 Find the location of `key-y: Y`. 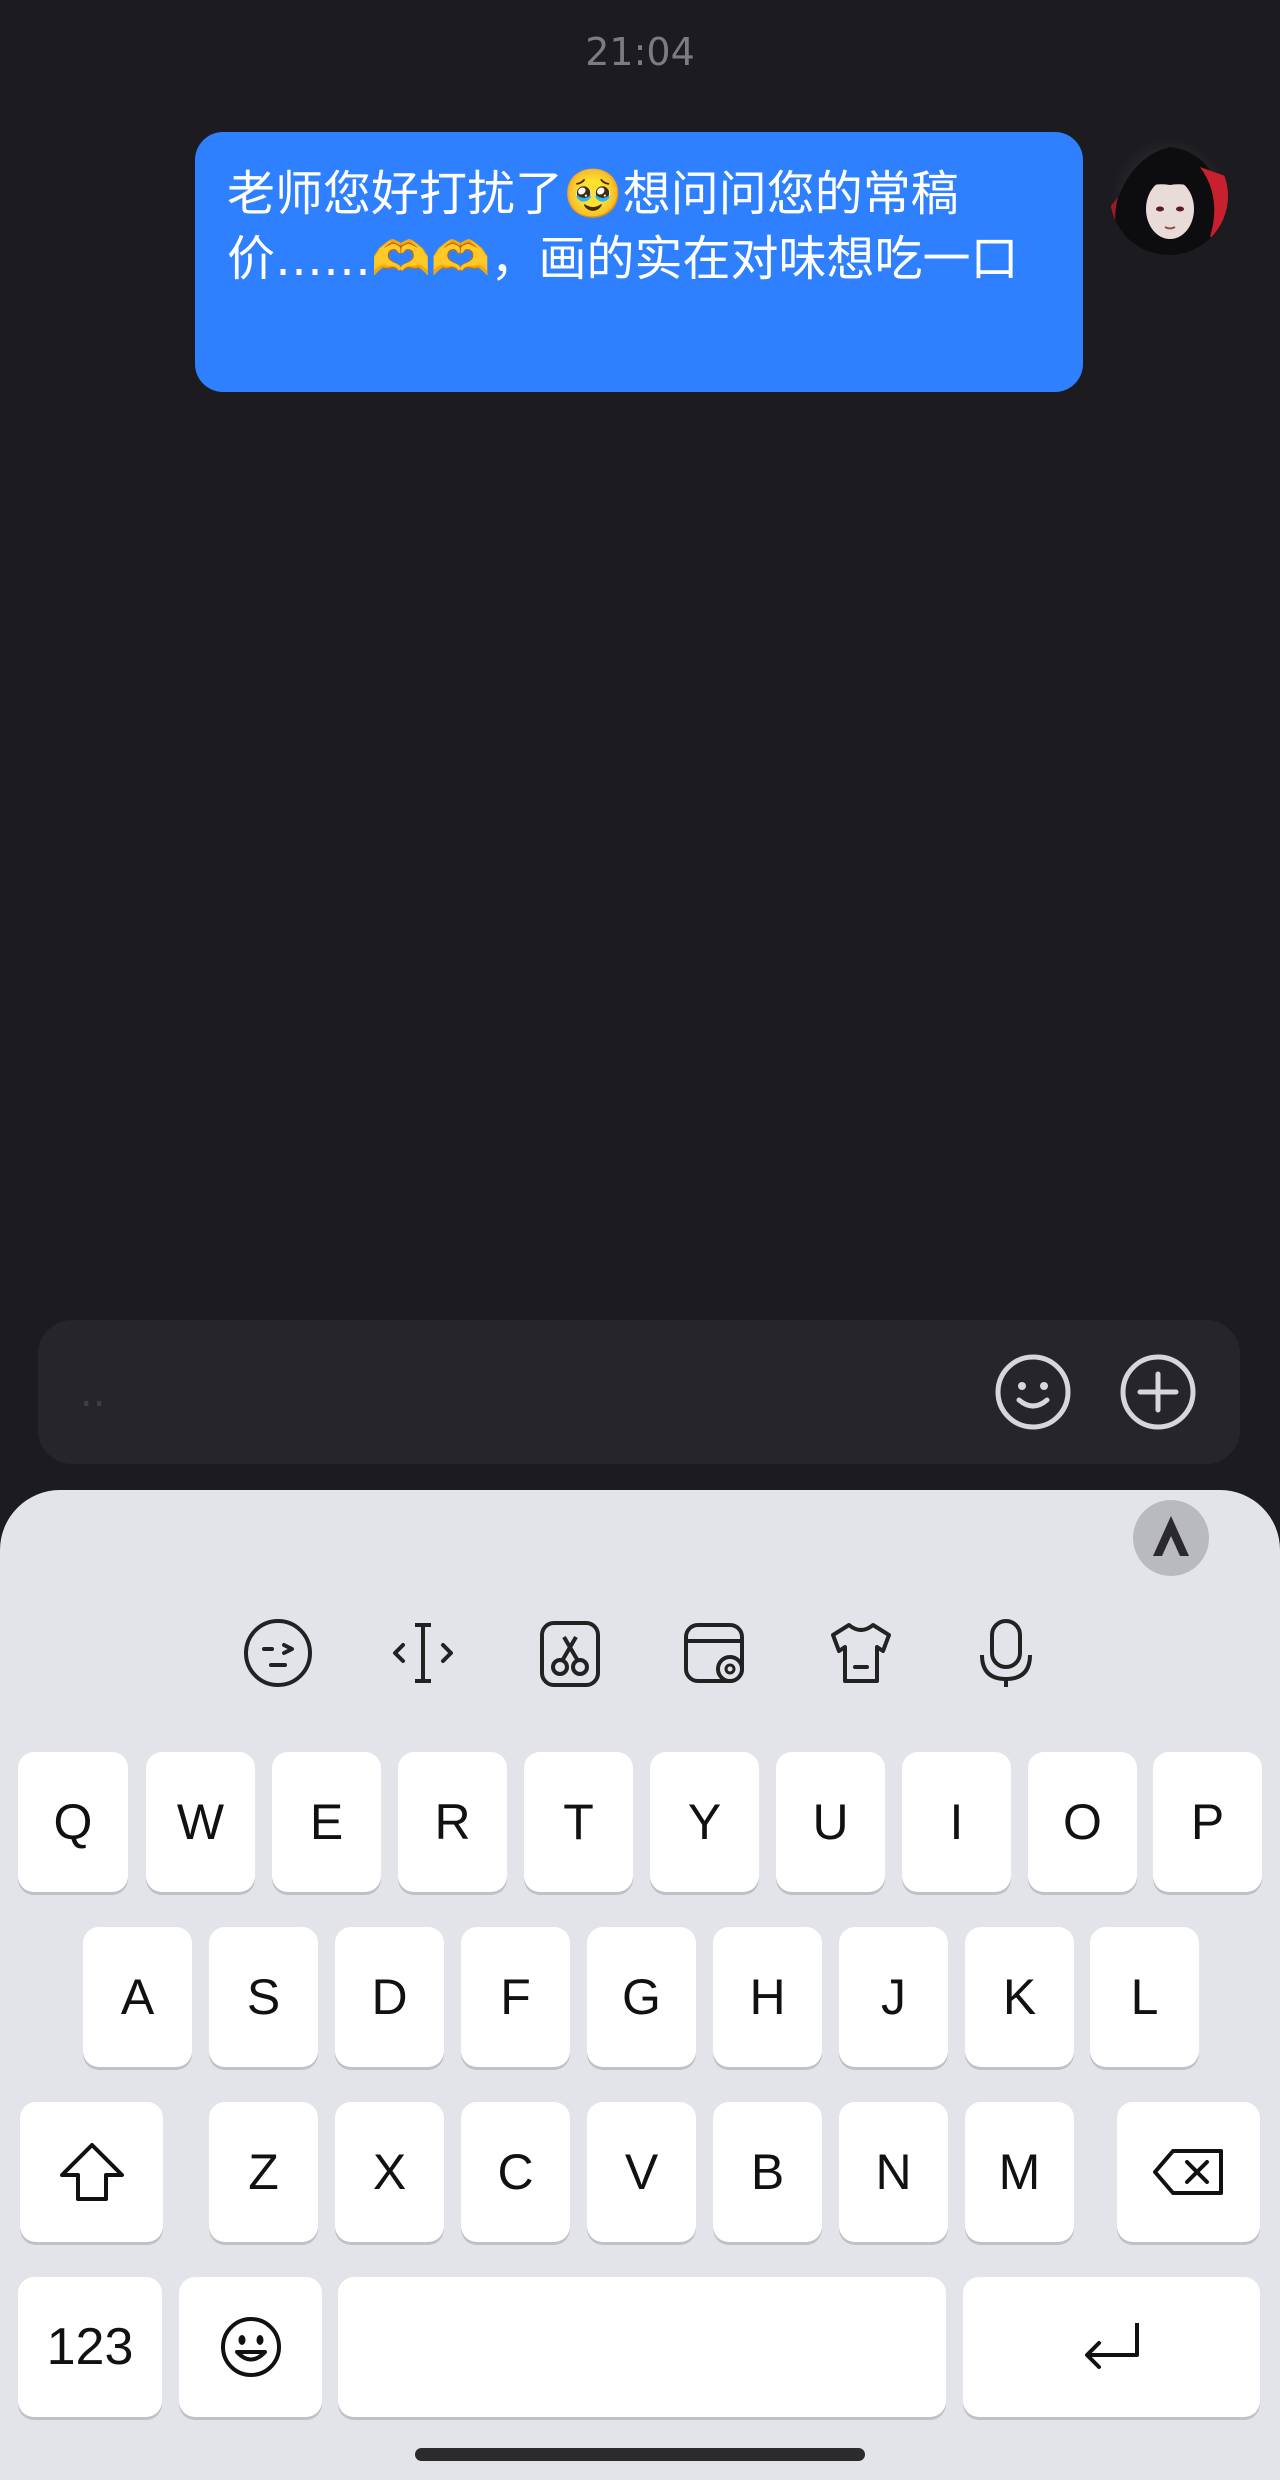

key-y: Y is located at coordinates (704, 1822).